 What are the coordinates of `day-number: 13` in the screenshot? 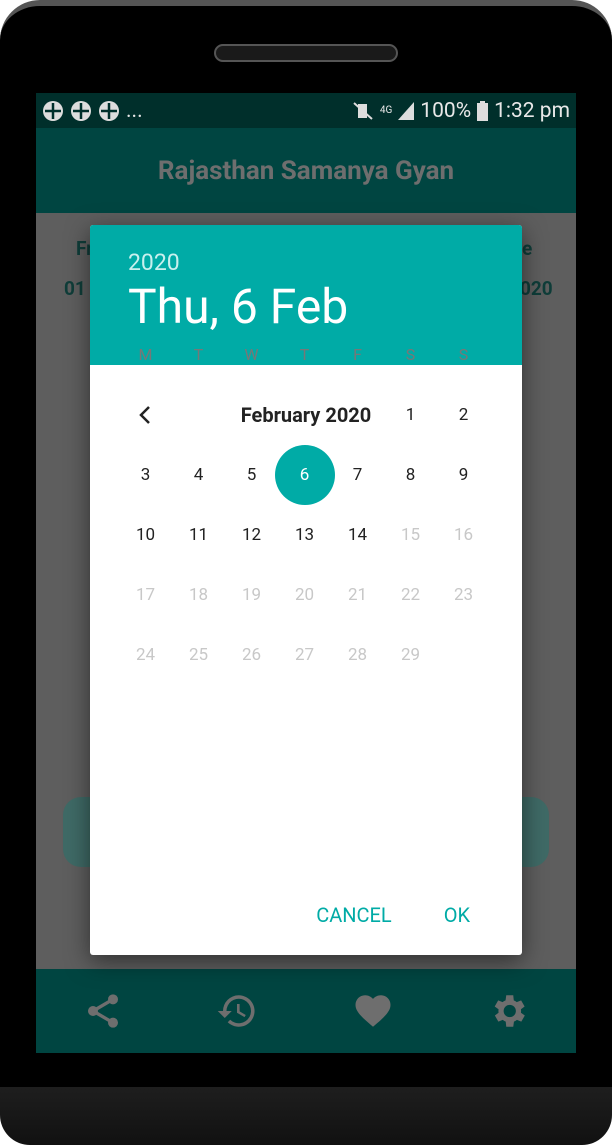 It's located at (304, 535).